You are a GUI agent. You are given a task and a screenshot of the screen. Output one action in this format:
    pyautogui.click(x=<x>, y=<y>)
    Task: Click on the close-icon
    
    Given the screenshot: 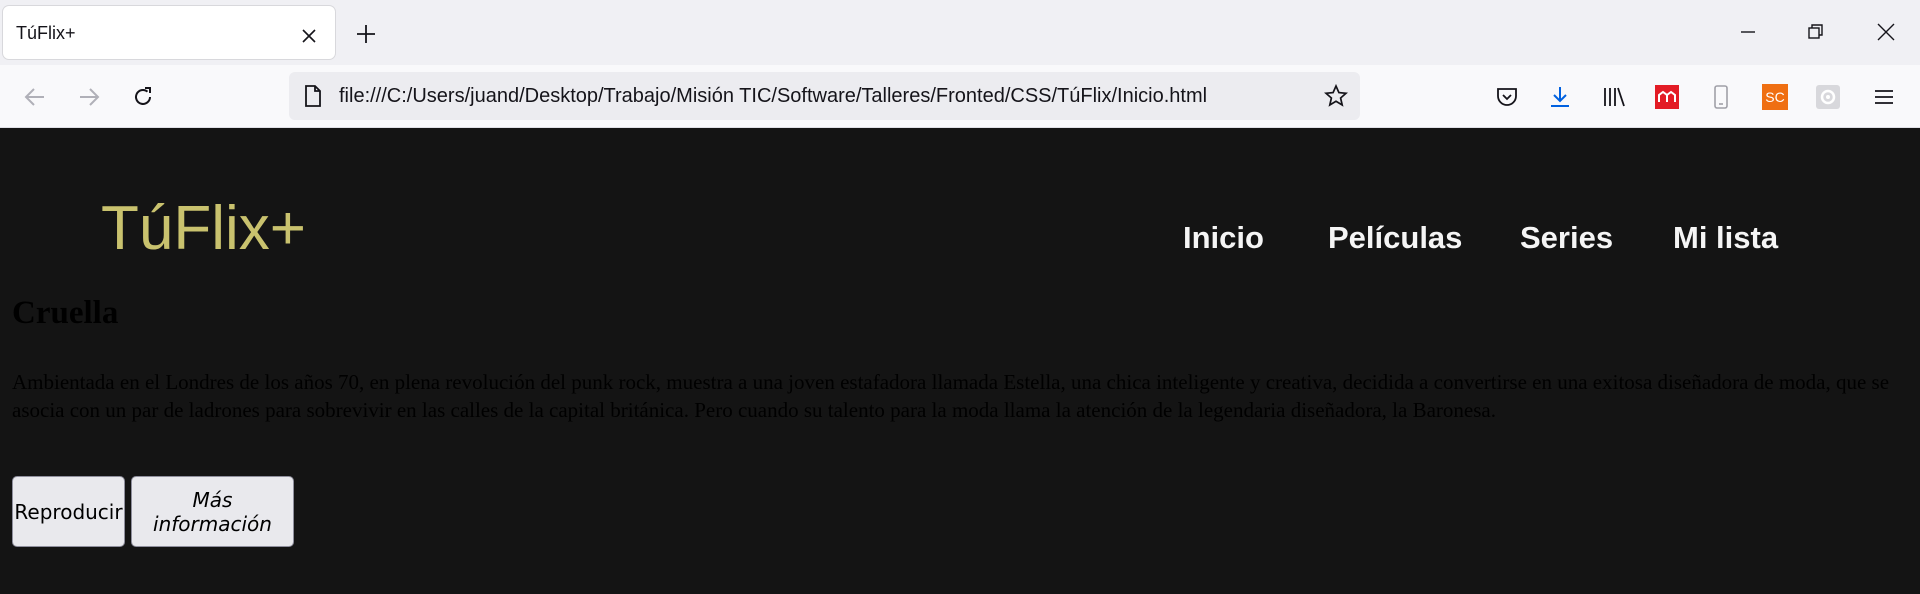 What is the action you would take?
    pyautogui.click(x=309, y=36)
    